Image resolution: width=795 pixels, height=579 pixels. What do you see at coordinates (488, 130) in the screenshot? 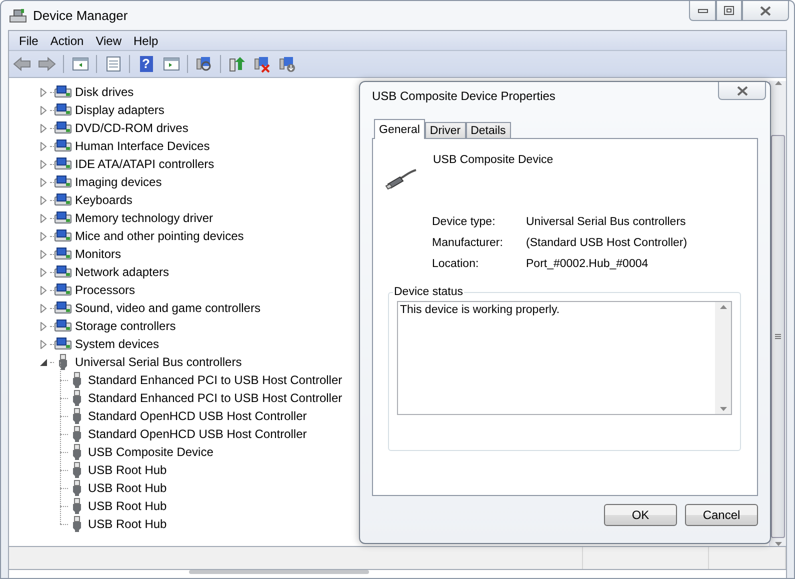
I see `tab: Details` at bounding box center [488, 130].